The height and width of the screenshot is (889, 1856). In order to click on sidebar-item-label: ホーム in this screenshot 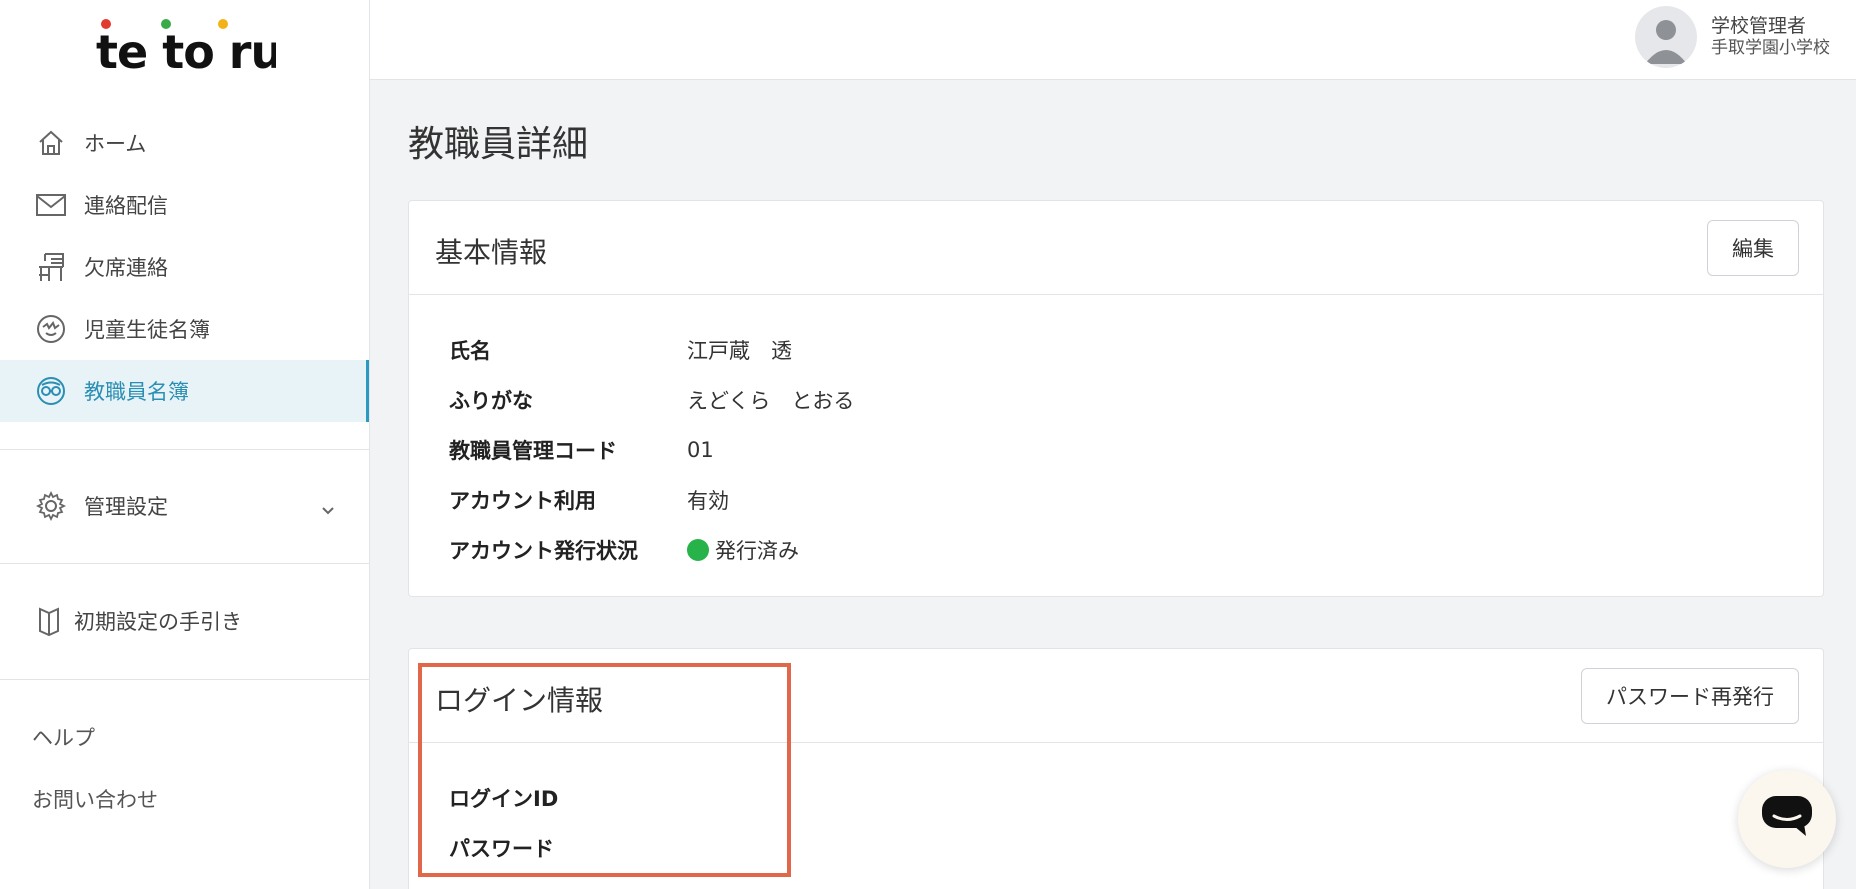, I will do `click(115, 144)`.